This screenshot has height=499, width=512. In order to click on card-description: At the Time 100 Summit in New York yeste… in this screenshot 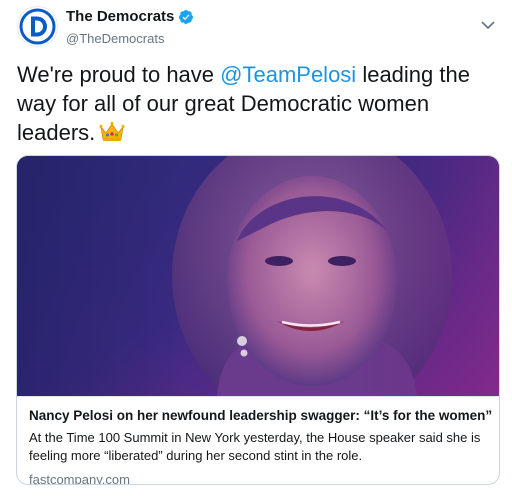, I will do `click(255, 446)`.